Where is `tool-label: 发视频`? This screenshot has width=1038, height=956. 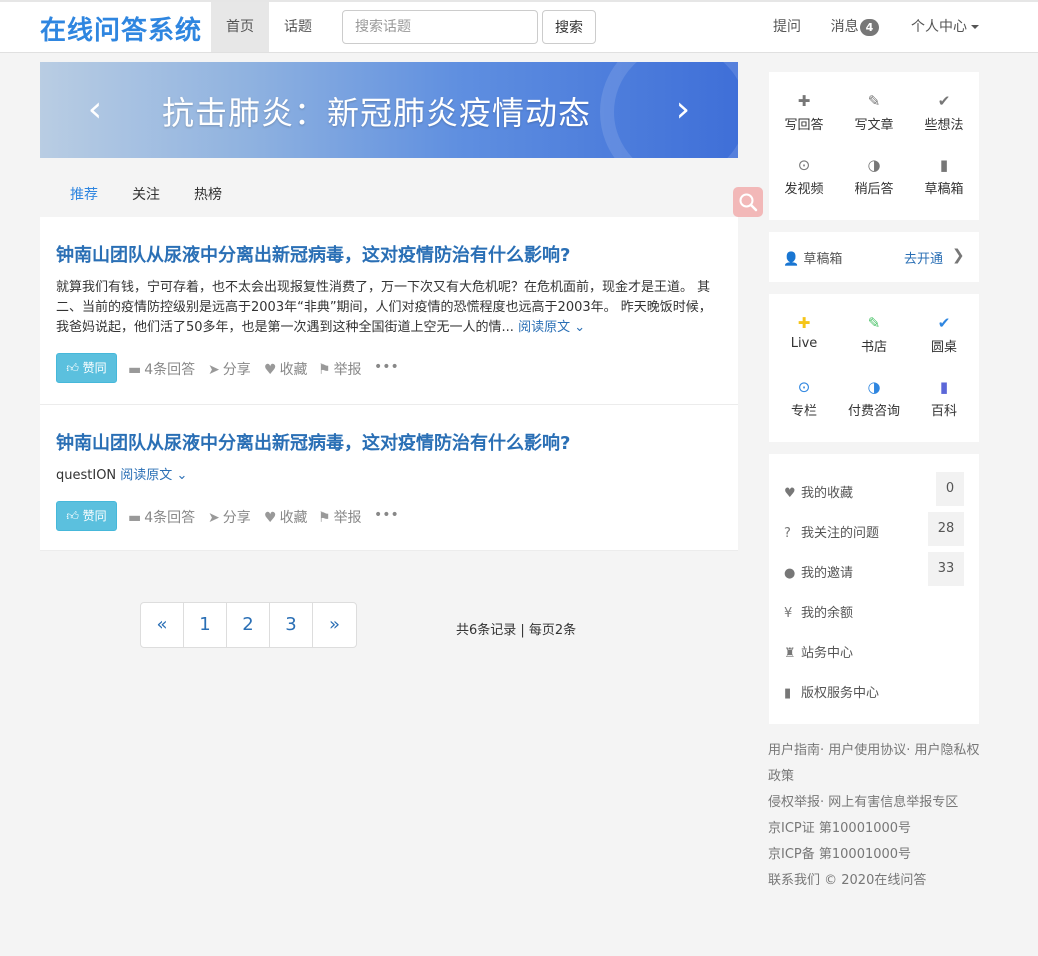 tool-label: 发视频 is located at coordinates (804, 189).